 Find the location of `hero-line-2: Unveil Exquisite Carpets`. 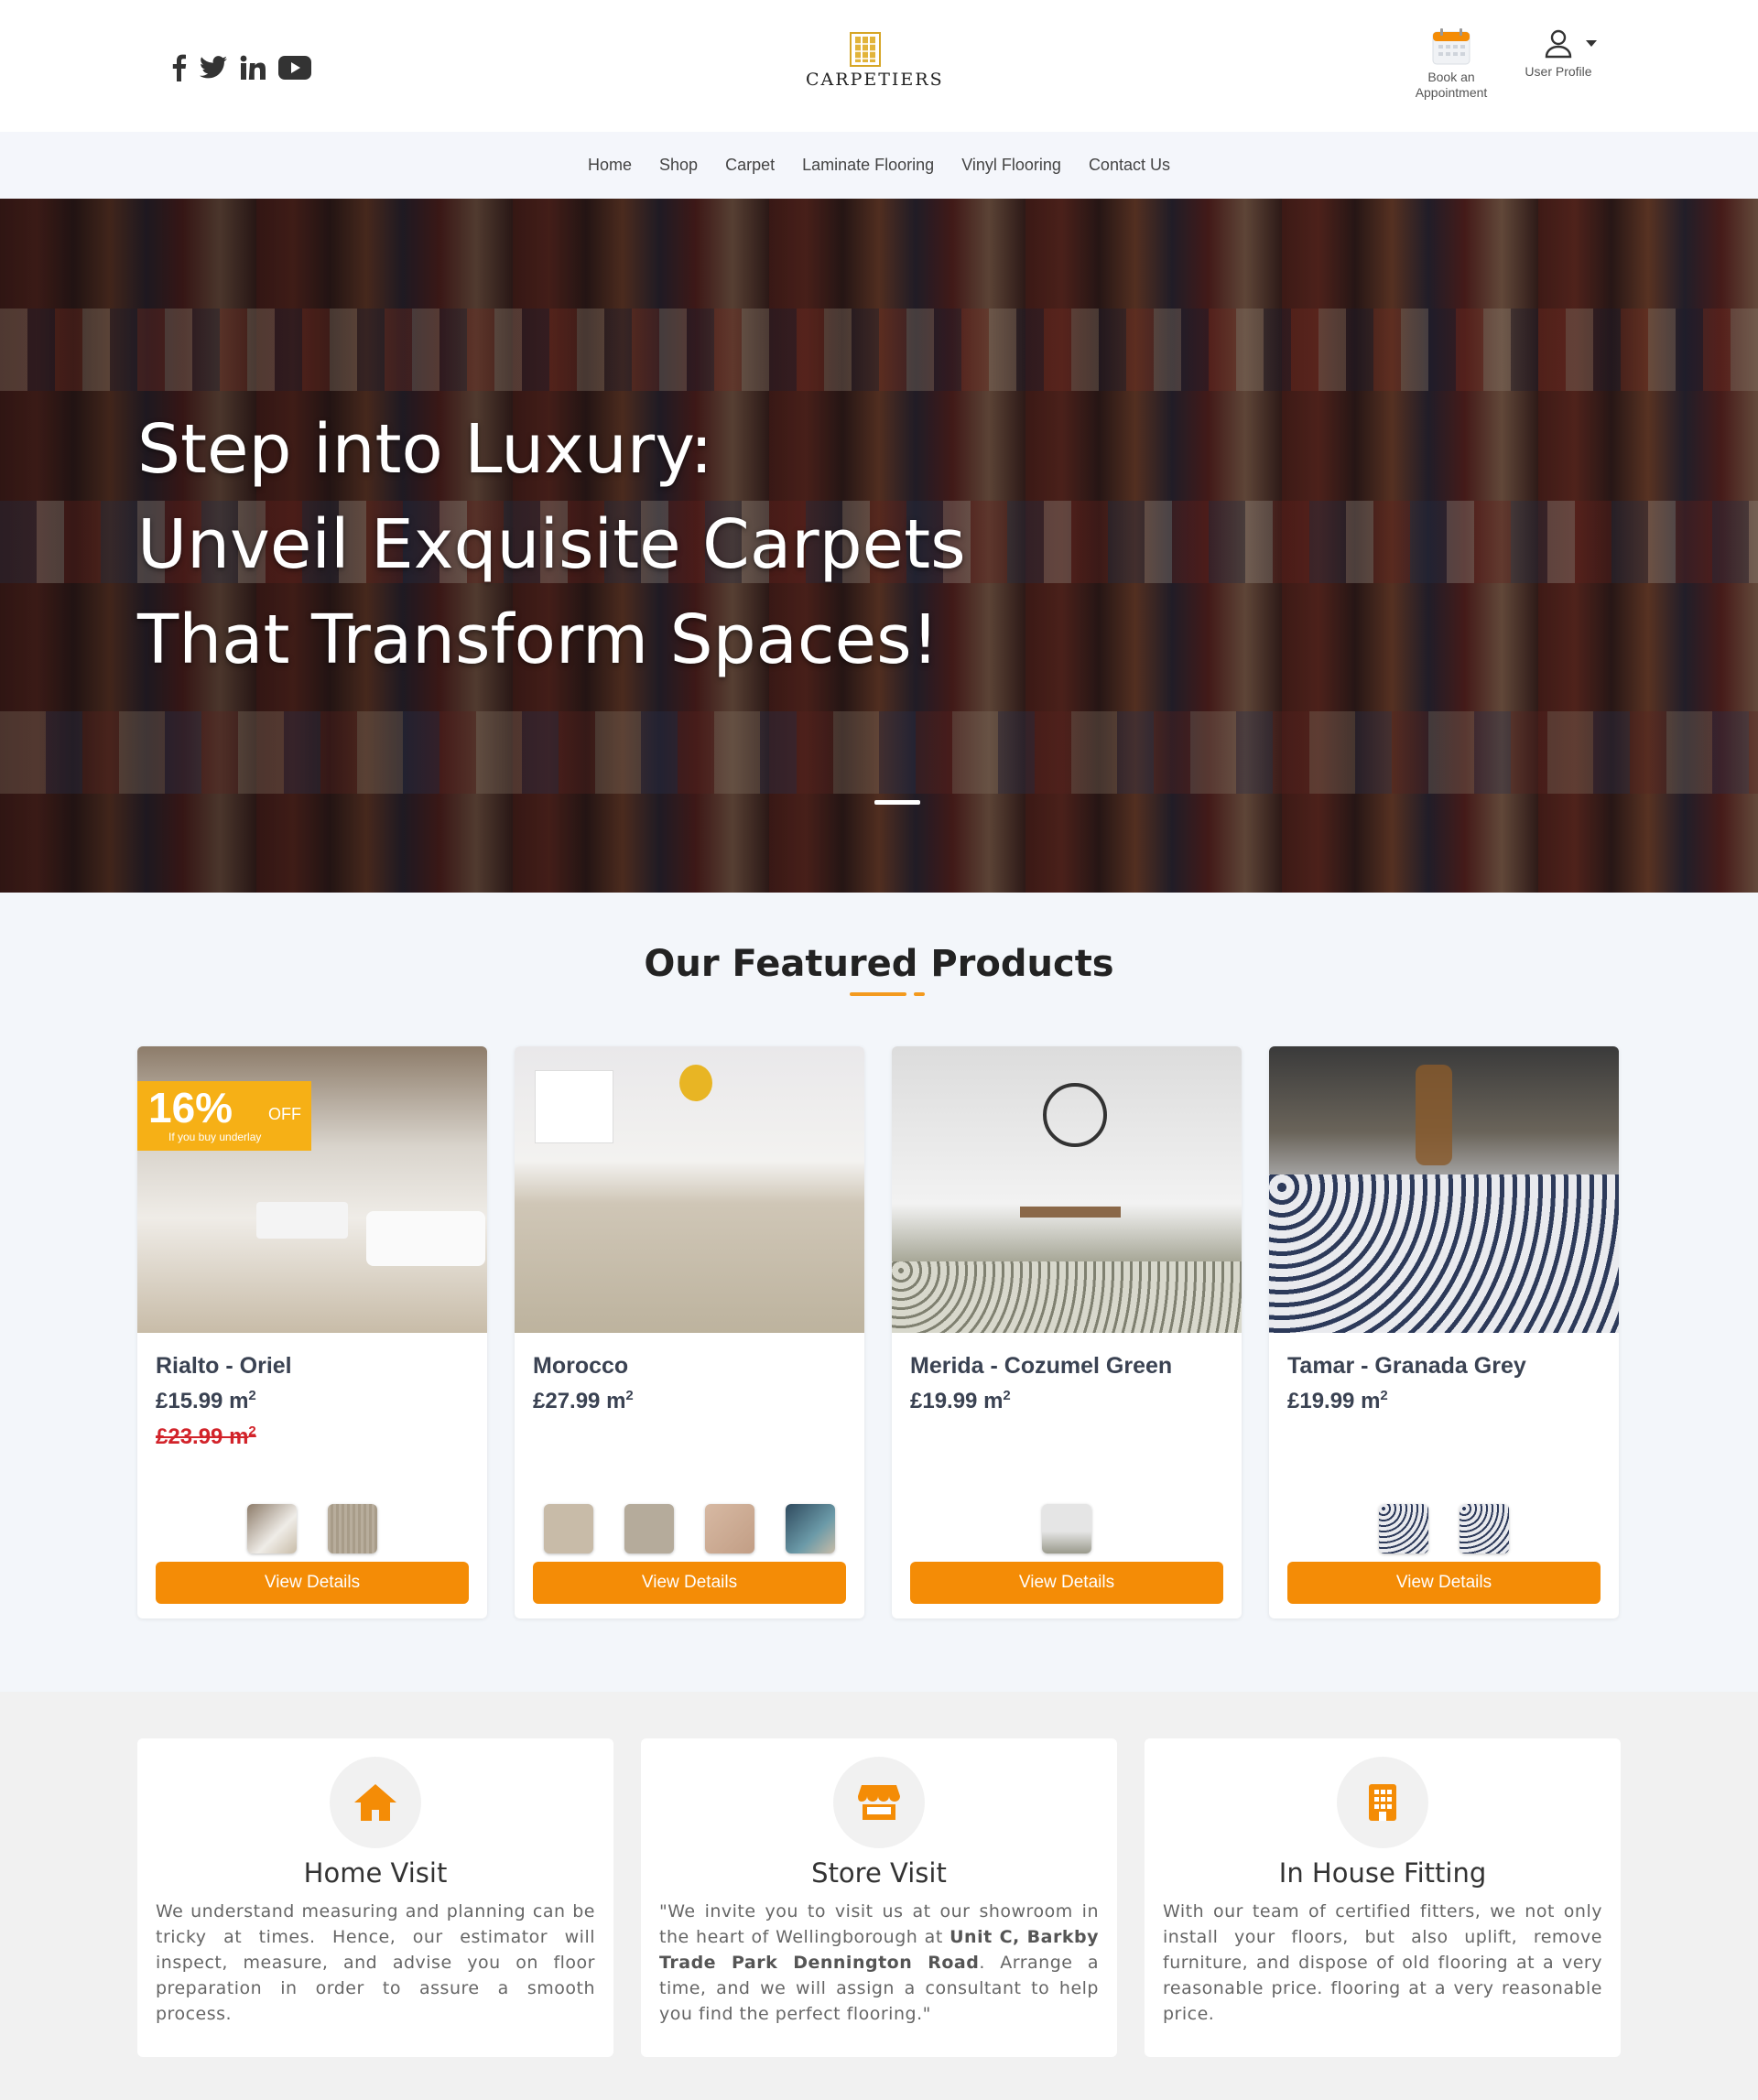

hero-line-2: Unveil Exquisite Carpets is located at coordinates (551, 544).